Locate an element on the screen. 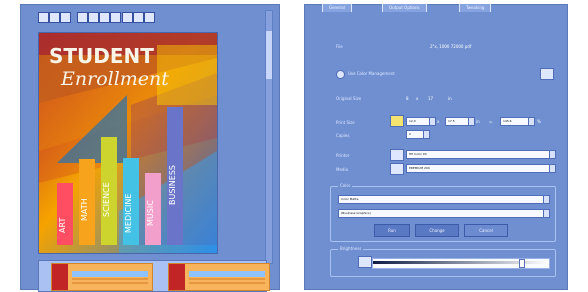 The height and width of the screenshot is (292, 588). media-select: PREMIUM 200 is located at coordinates (481, 168).